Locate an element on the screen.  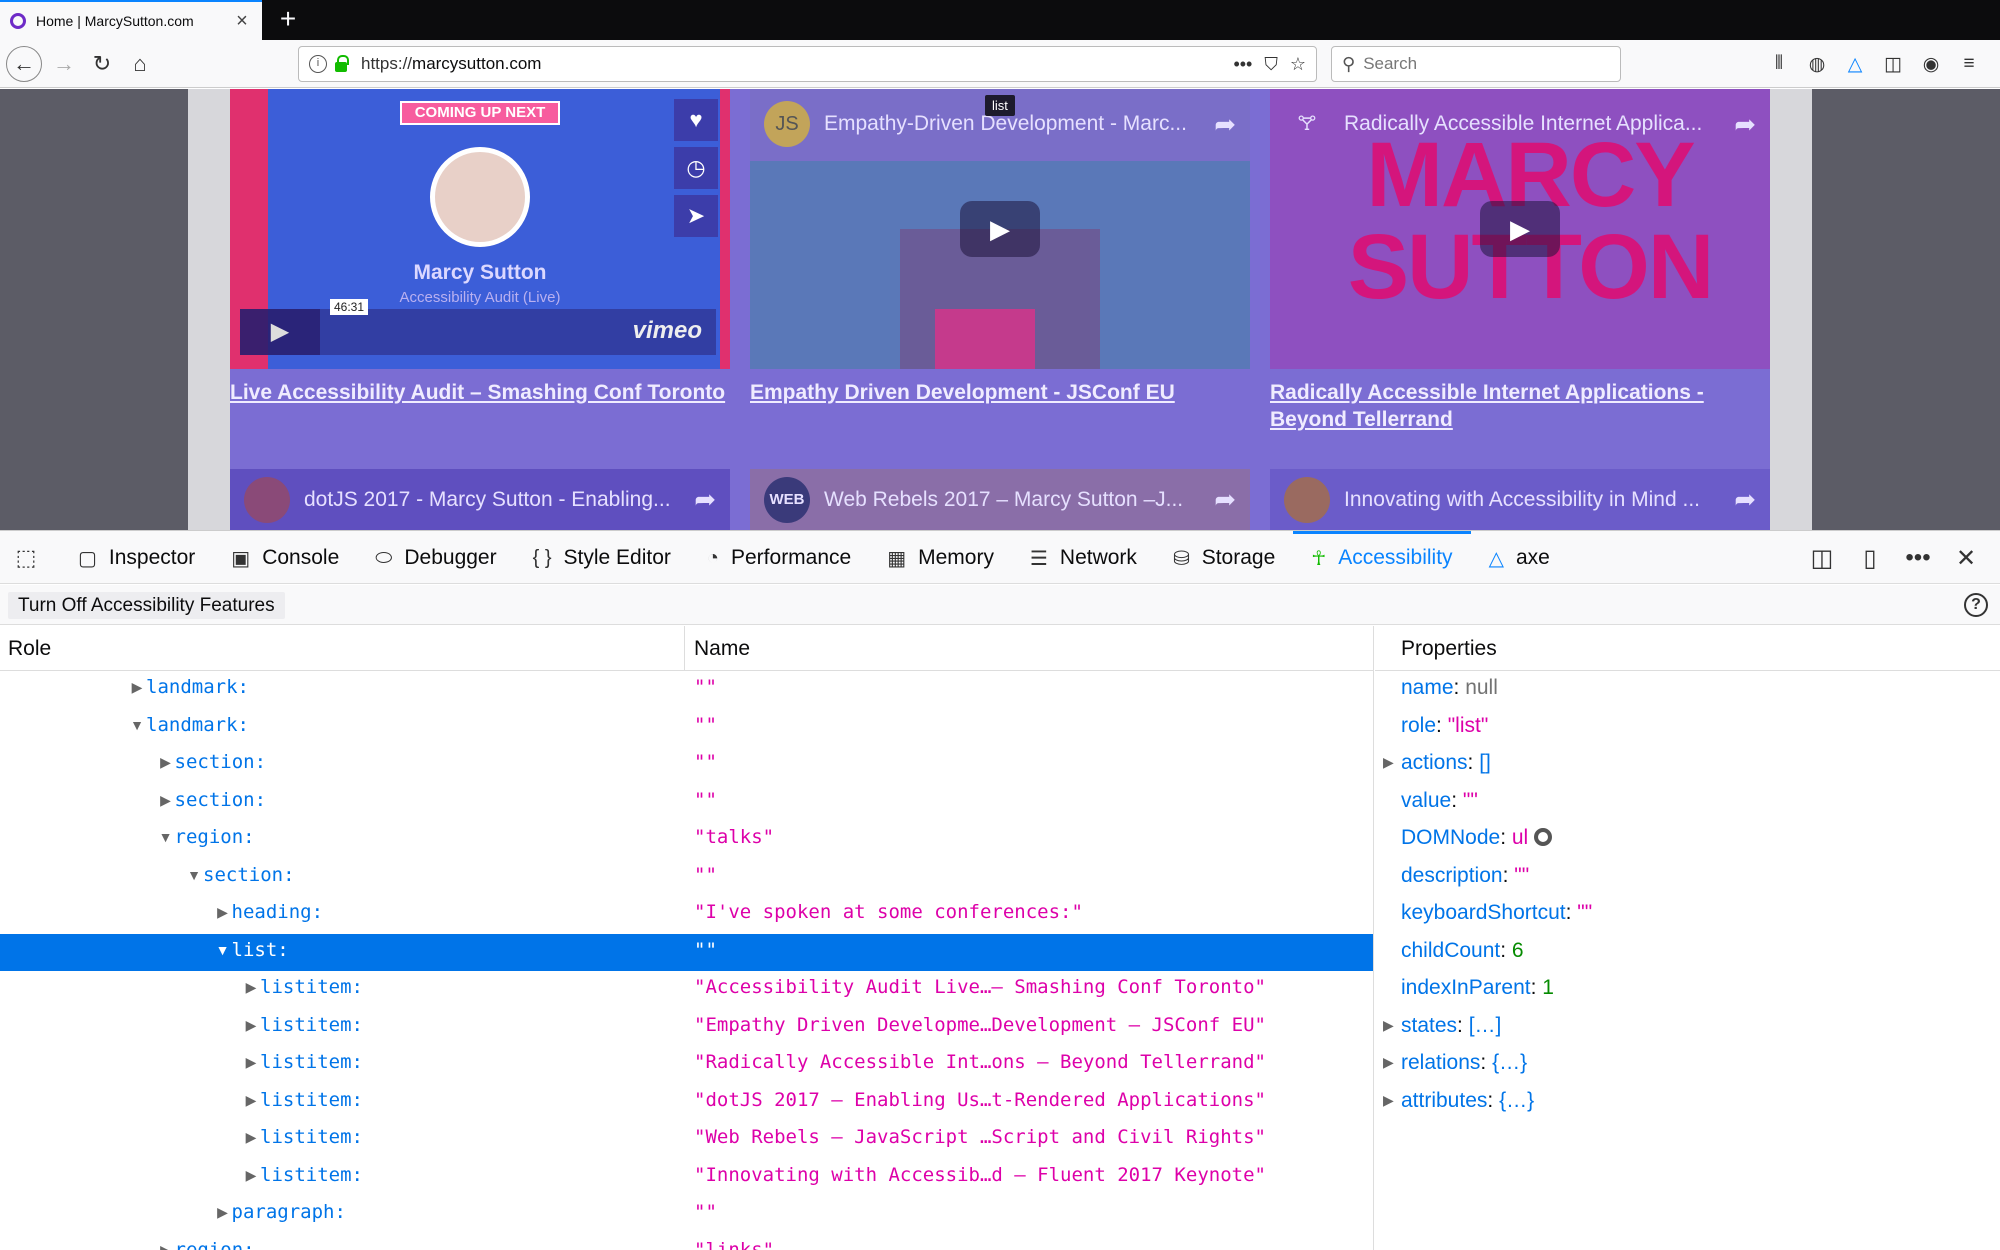
extension-globe-icon: ◍ is located at coordinates (1817, 64).